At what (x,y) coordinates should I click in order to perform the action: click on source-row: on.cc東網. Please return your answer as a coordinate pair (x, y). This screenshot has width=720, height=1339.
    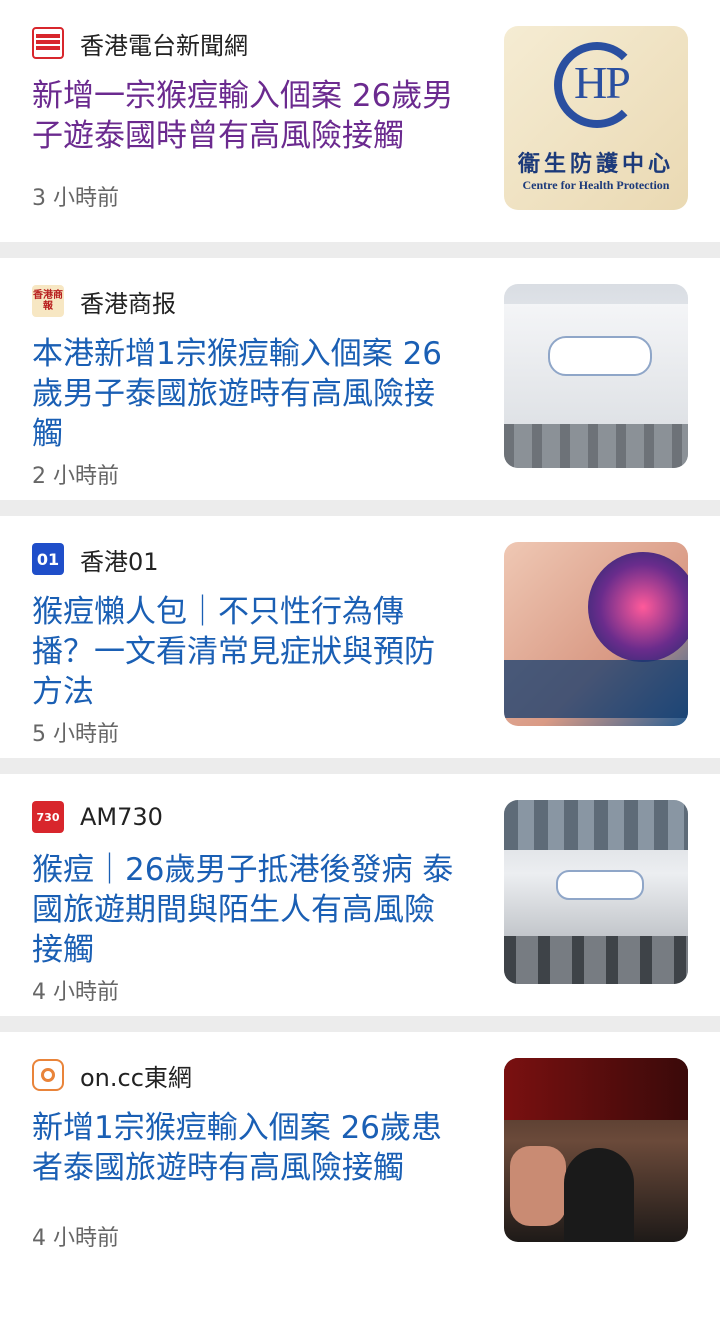
    Looking at the image, I should click on (112, 1075).